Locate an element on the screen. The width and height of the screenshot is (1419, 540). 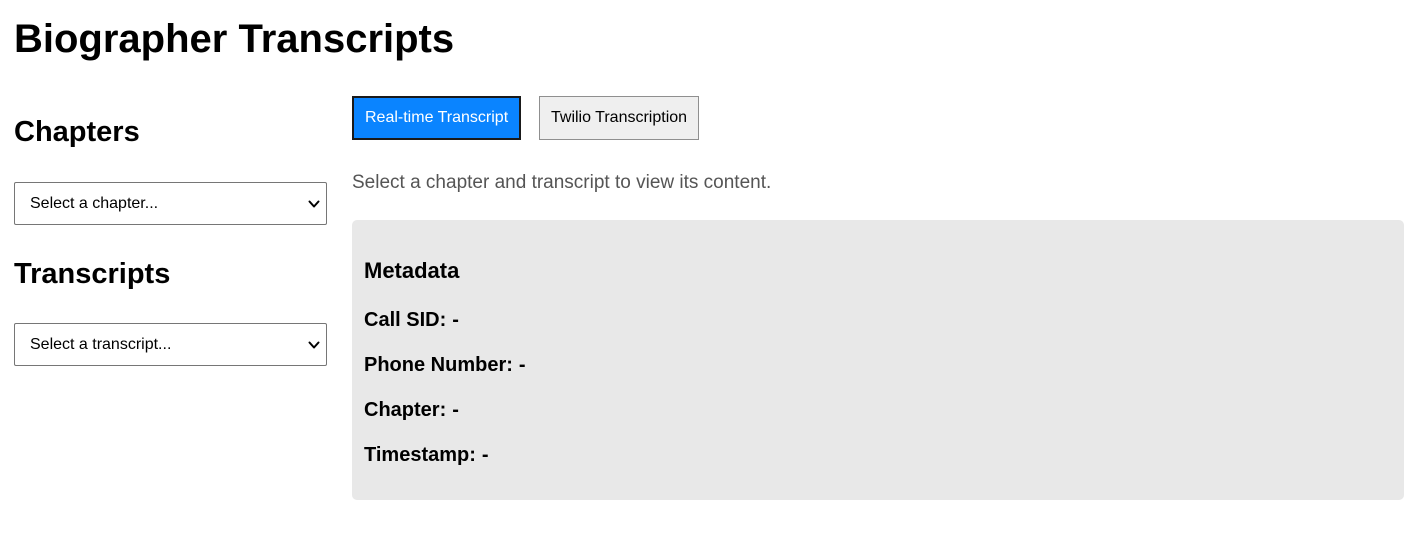
metadata-row-phone-number: Phone Number: - is located at coordinates (445, 365).